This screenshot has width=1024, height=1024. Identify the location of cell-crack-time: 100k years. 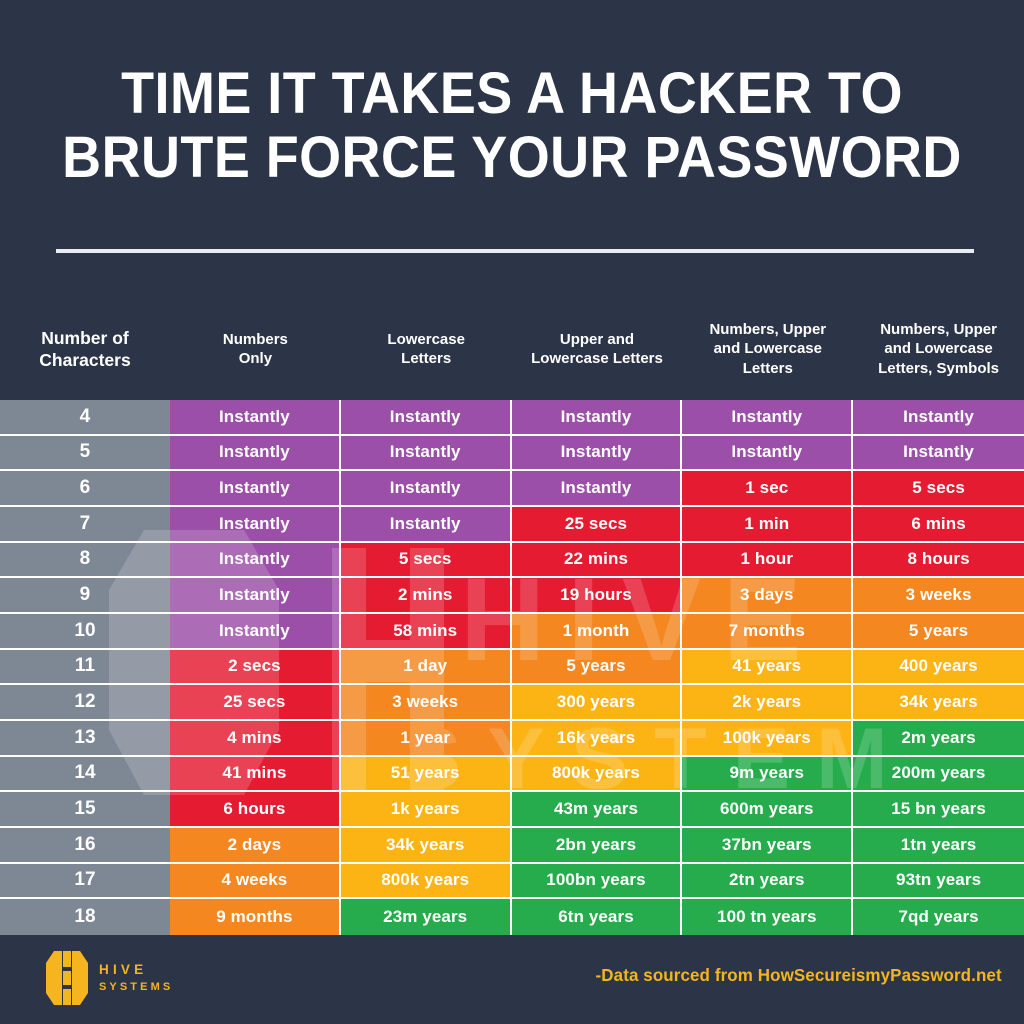
(768, 738).